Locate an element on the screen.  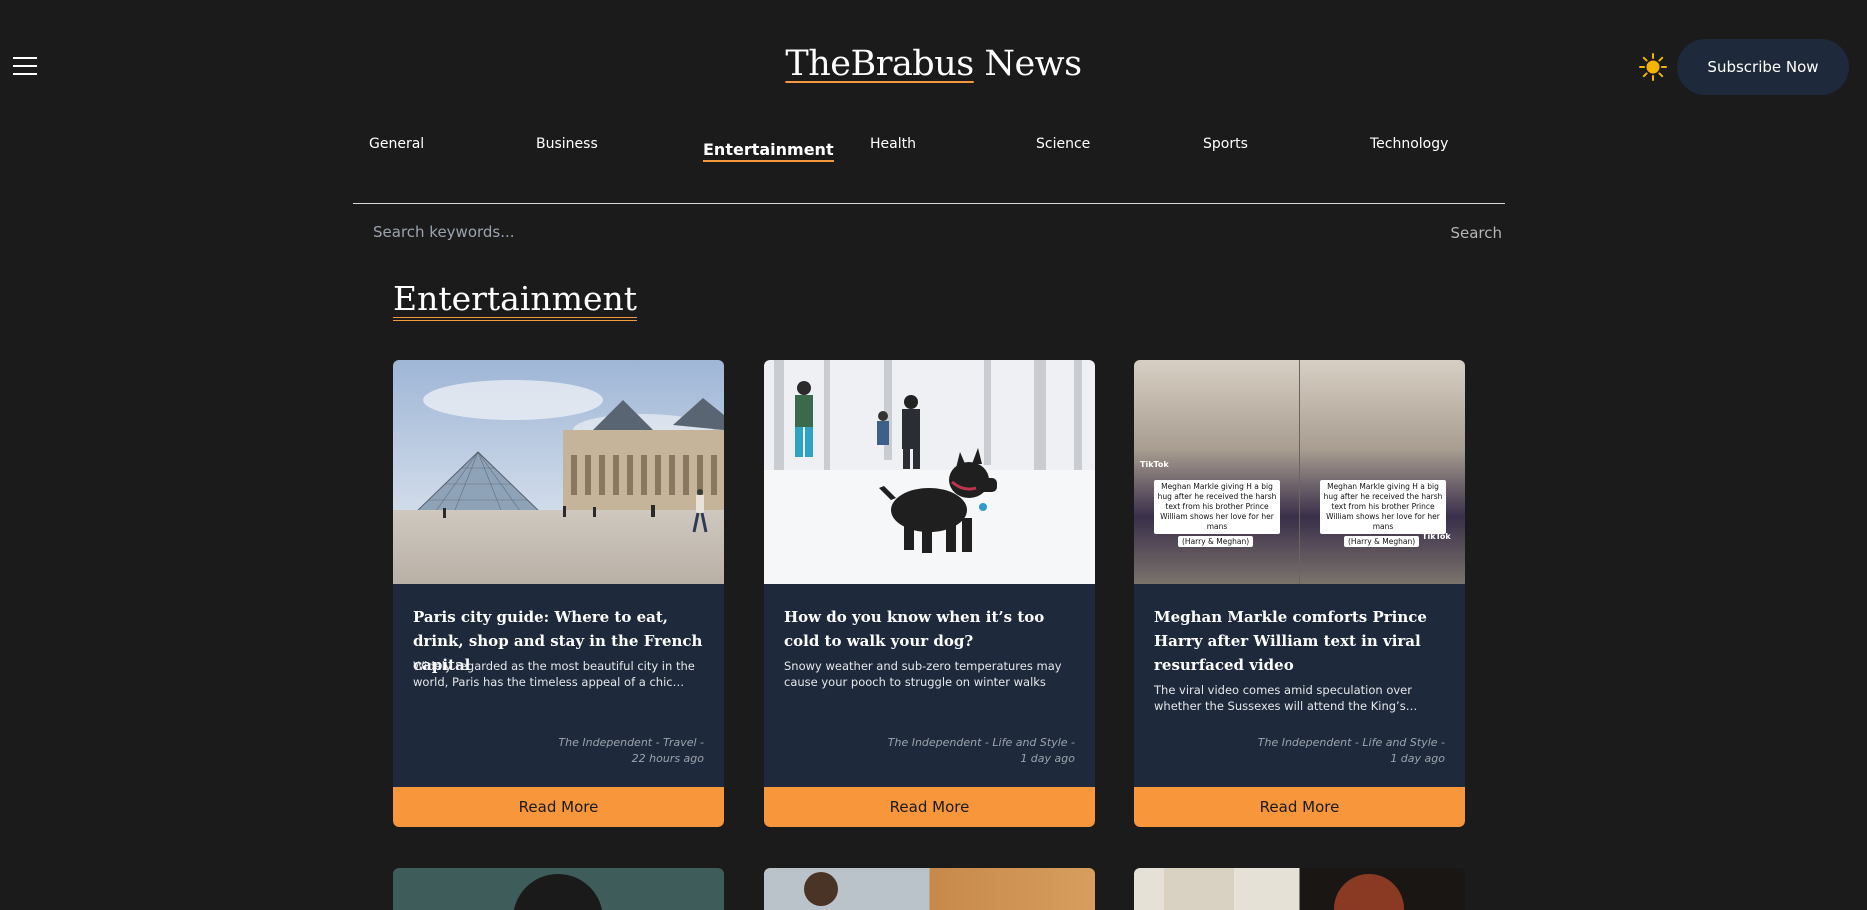
article-meta: The Independent - Travel - 22 hours ago is located at coordinates (604, 751).